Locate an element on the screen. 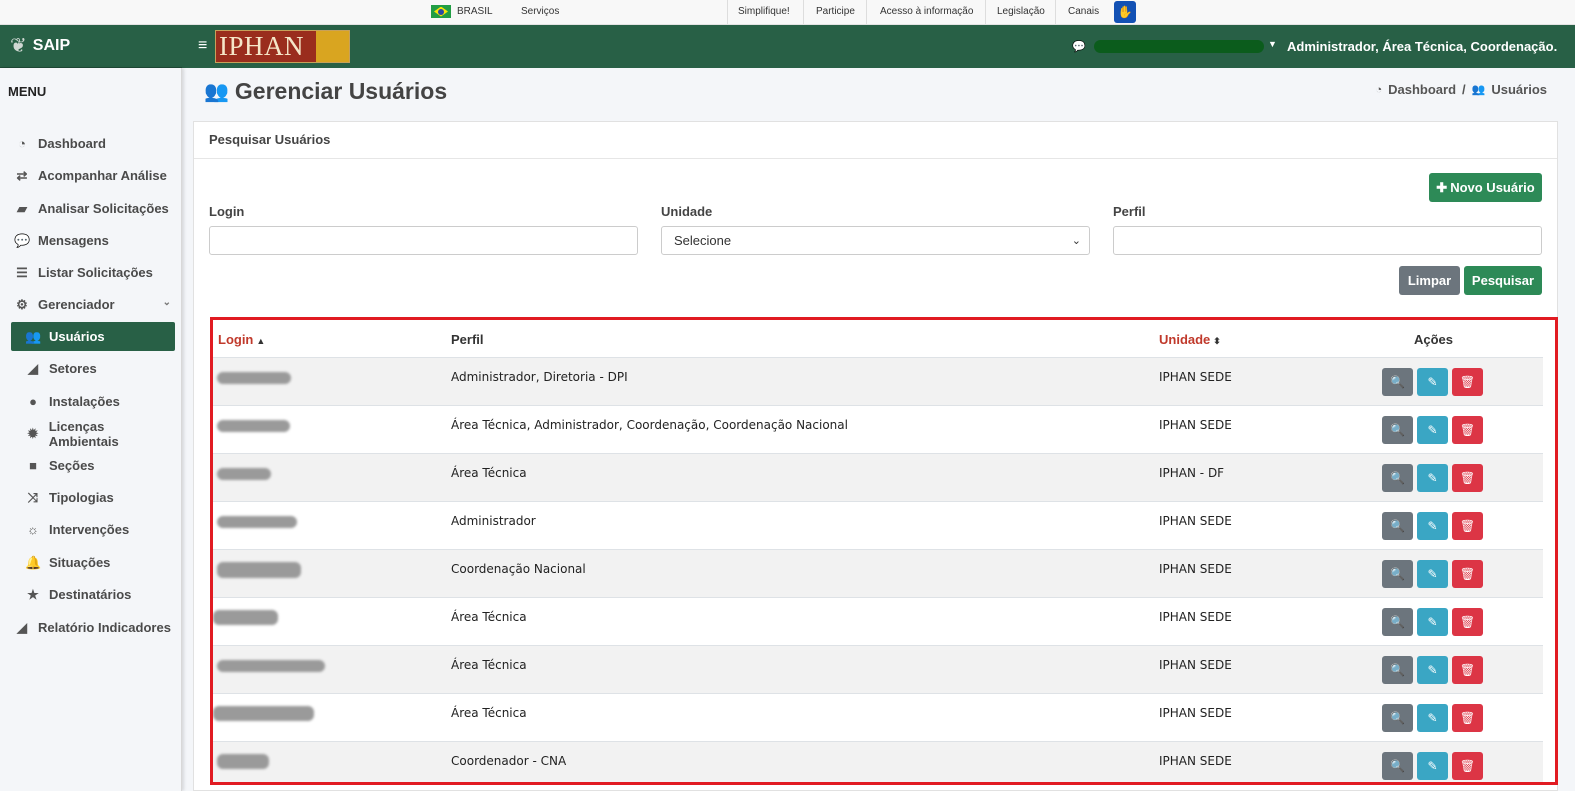 The height and width of the screenshot is (791, 1575). sidebar-item-label: Mensagens is located at coordinates (73, 240).